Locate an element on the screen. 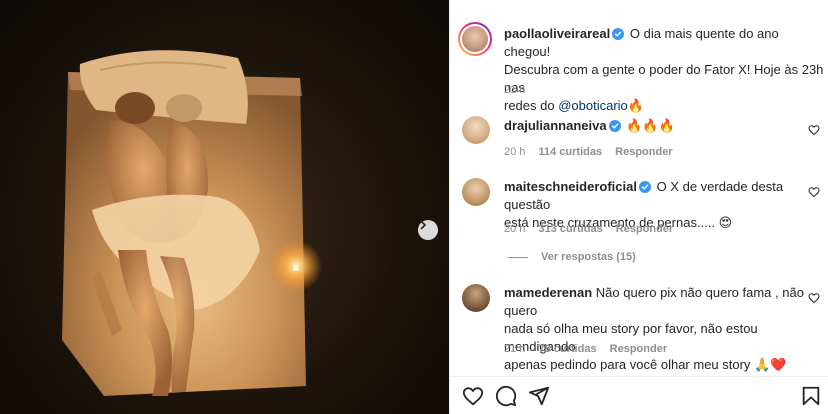 This screenshot has width=828, height=414. bookmark-icon is located at coordinates (811, 396).